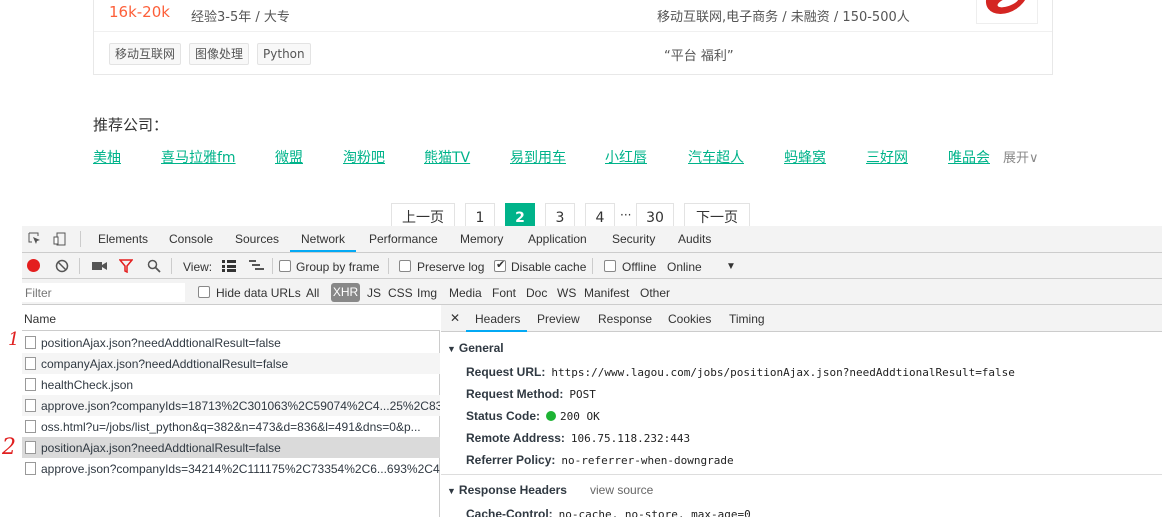  What do you see at coordinates (684, 267) in the screenshot?
I see `throttle-select: Online` at bounding box center [684, 267].